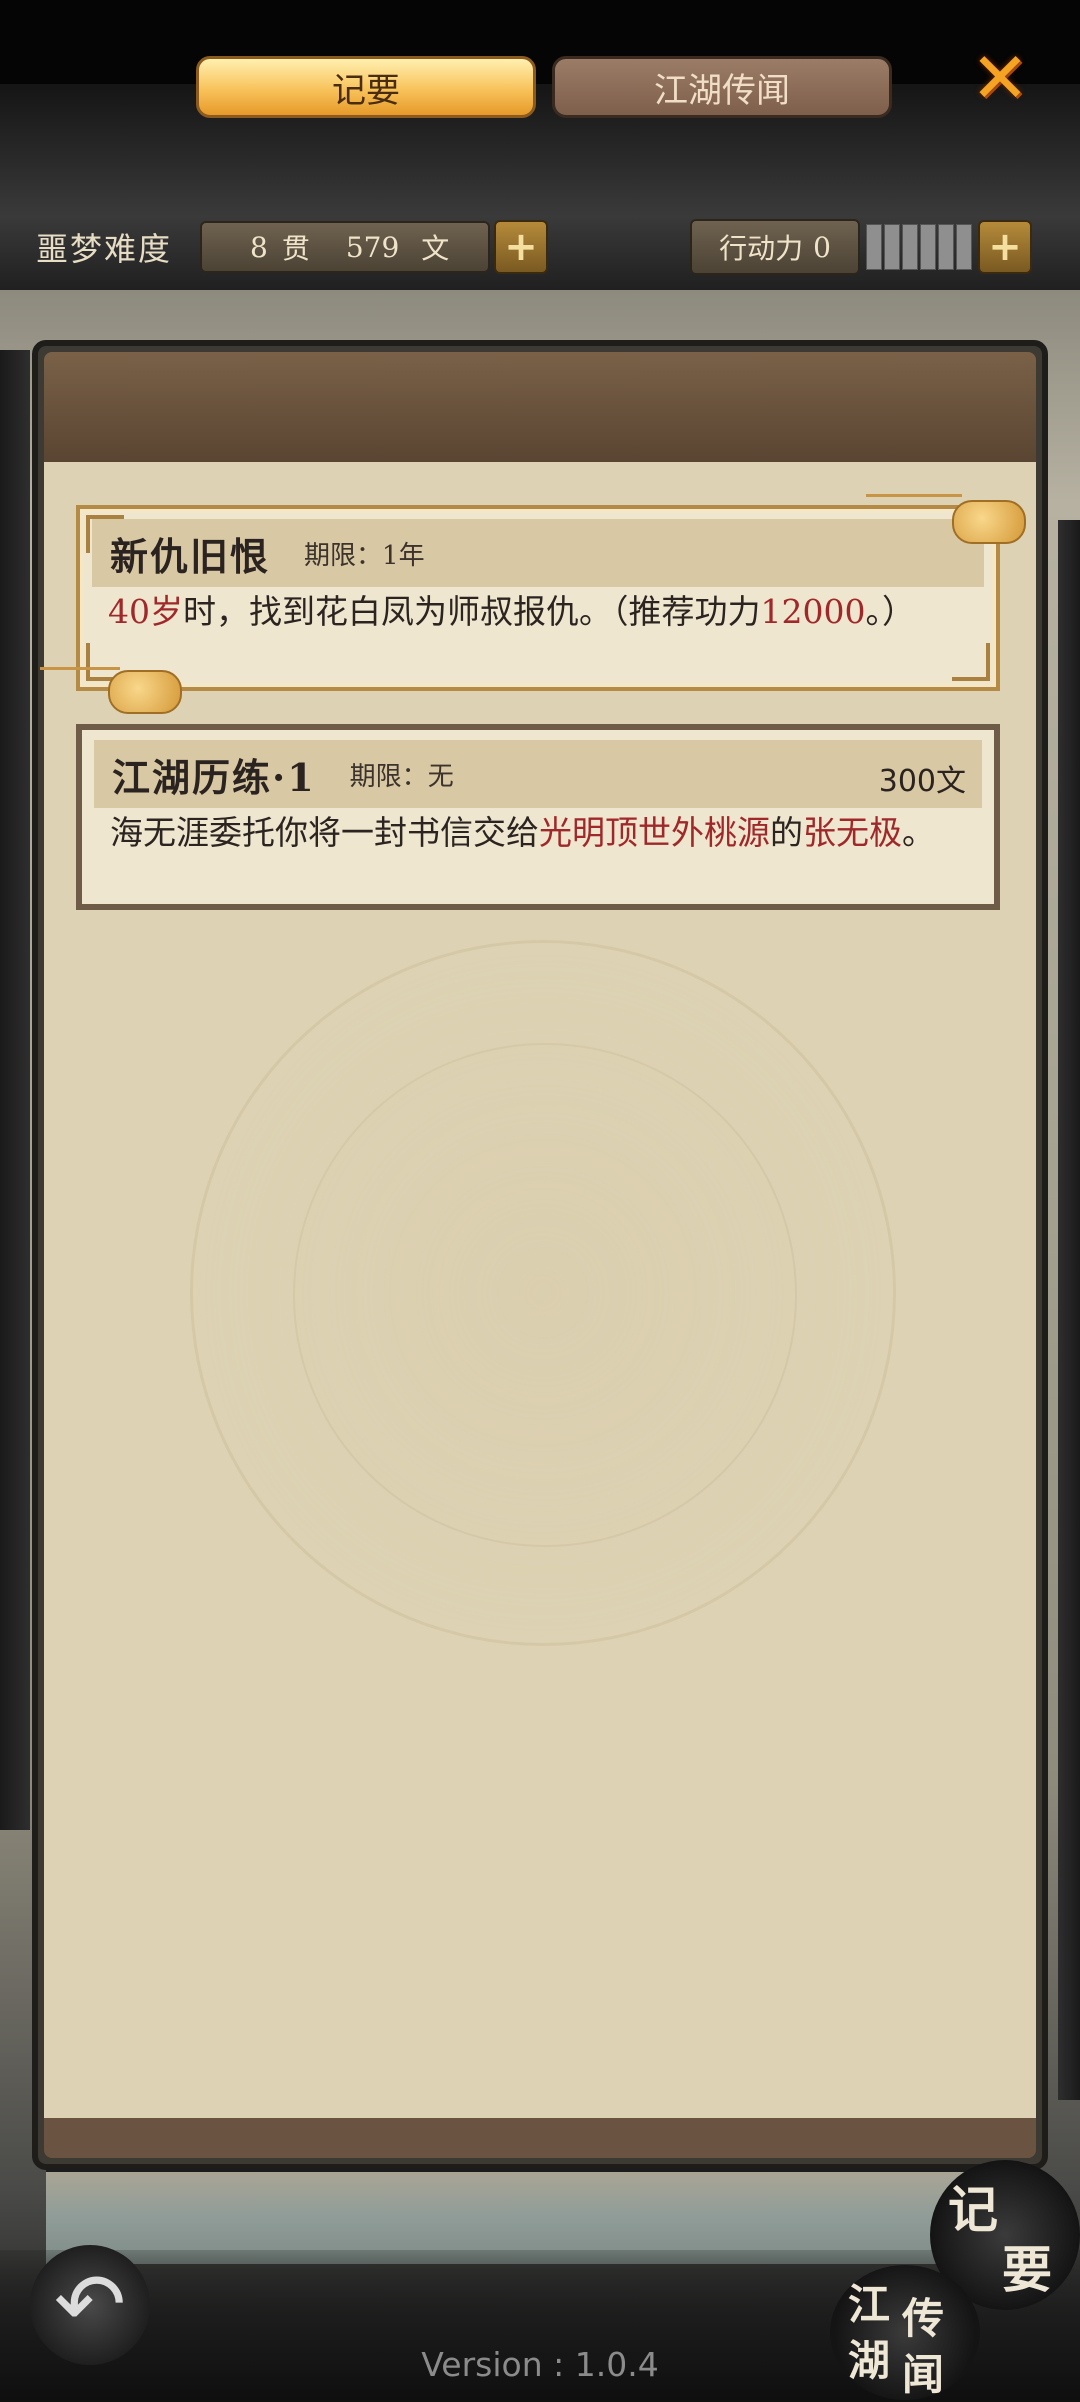 This screenshot has height=2402, width=1080. I want to click on quest-desc-part: 12000, so click(813, 611).